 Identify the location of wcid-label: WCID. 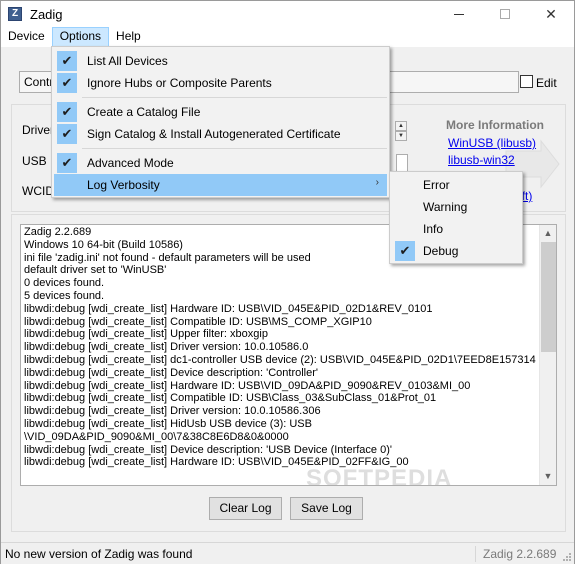
(38, 191).